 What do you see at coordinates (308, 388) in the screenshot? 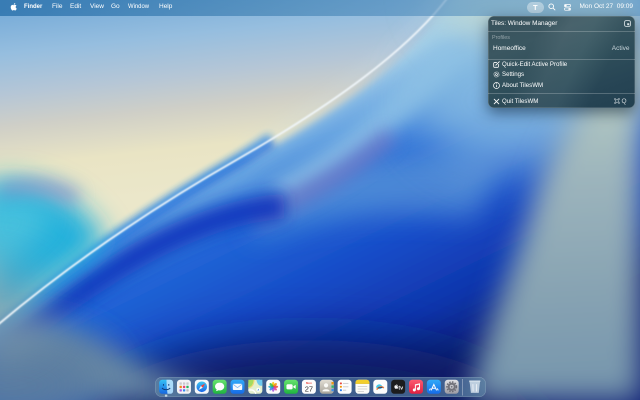
I see `svg-text: 27` at bounding box center [308, 388].